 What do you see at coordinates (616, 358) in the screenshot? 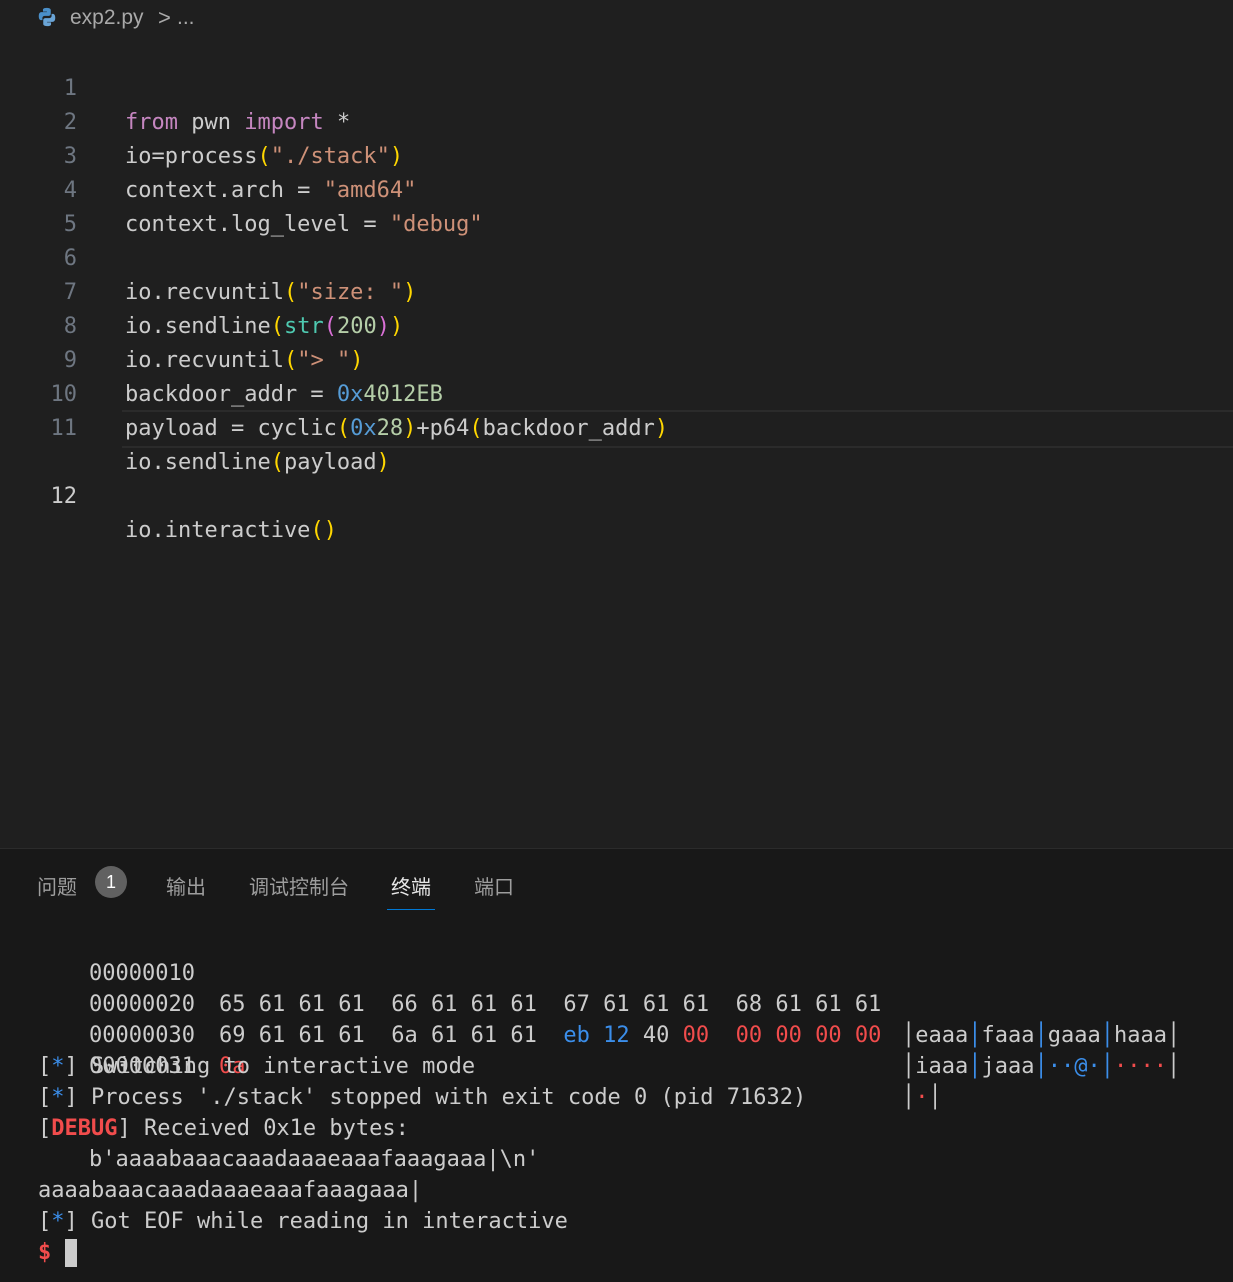
I see `code-line: 9 backdoor_addr = 0x4012EB` at bounding box center [616, 358].